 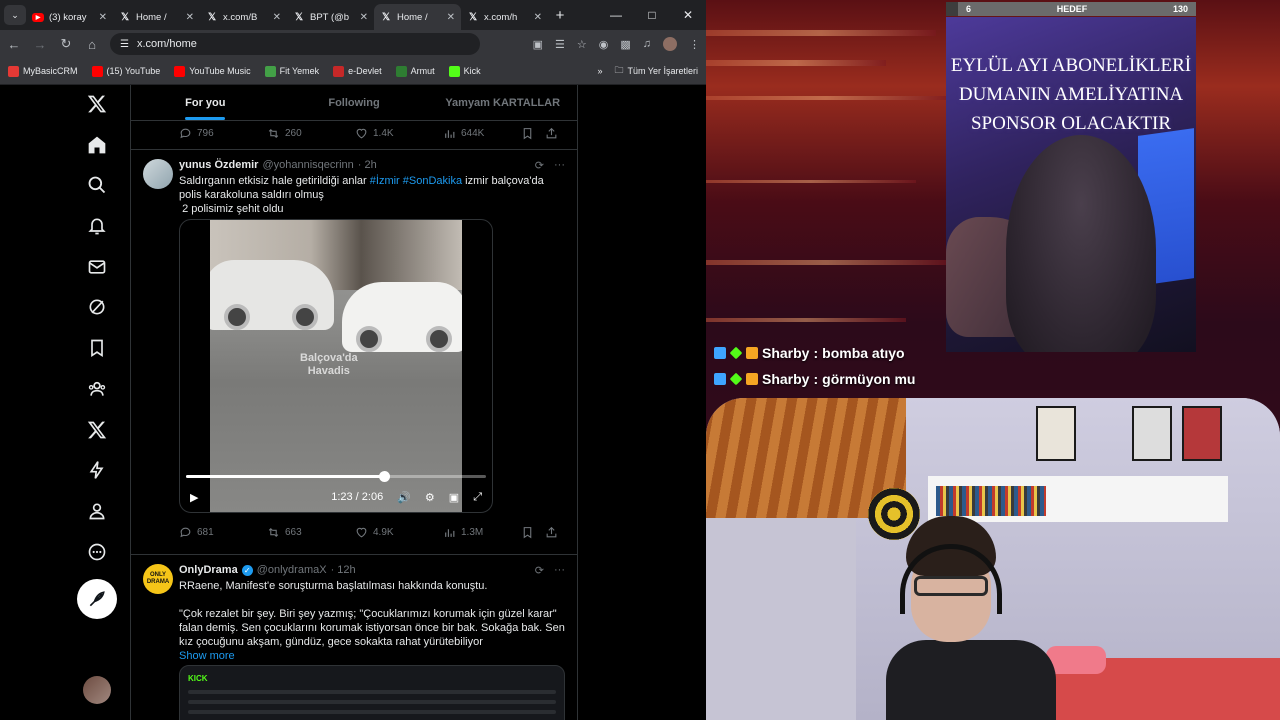 What do you see at coordinates (212, 71) in the screenshot?
I see `bookmark-item: YouTube Music` at bounding box center [212, 71].